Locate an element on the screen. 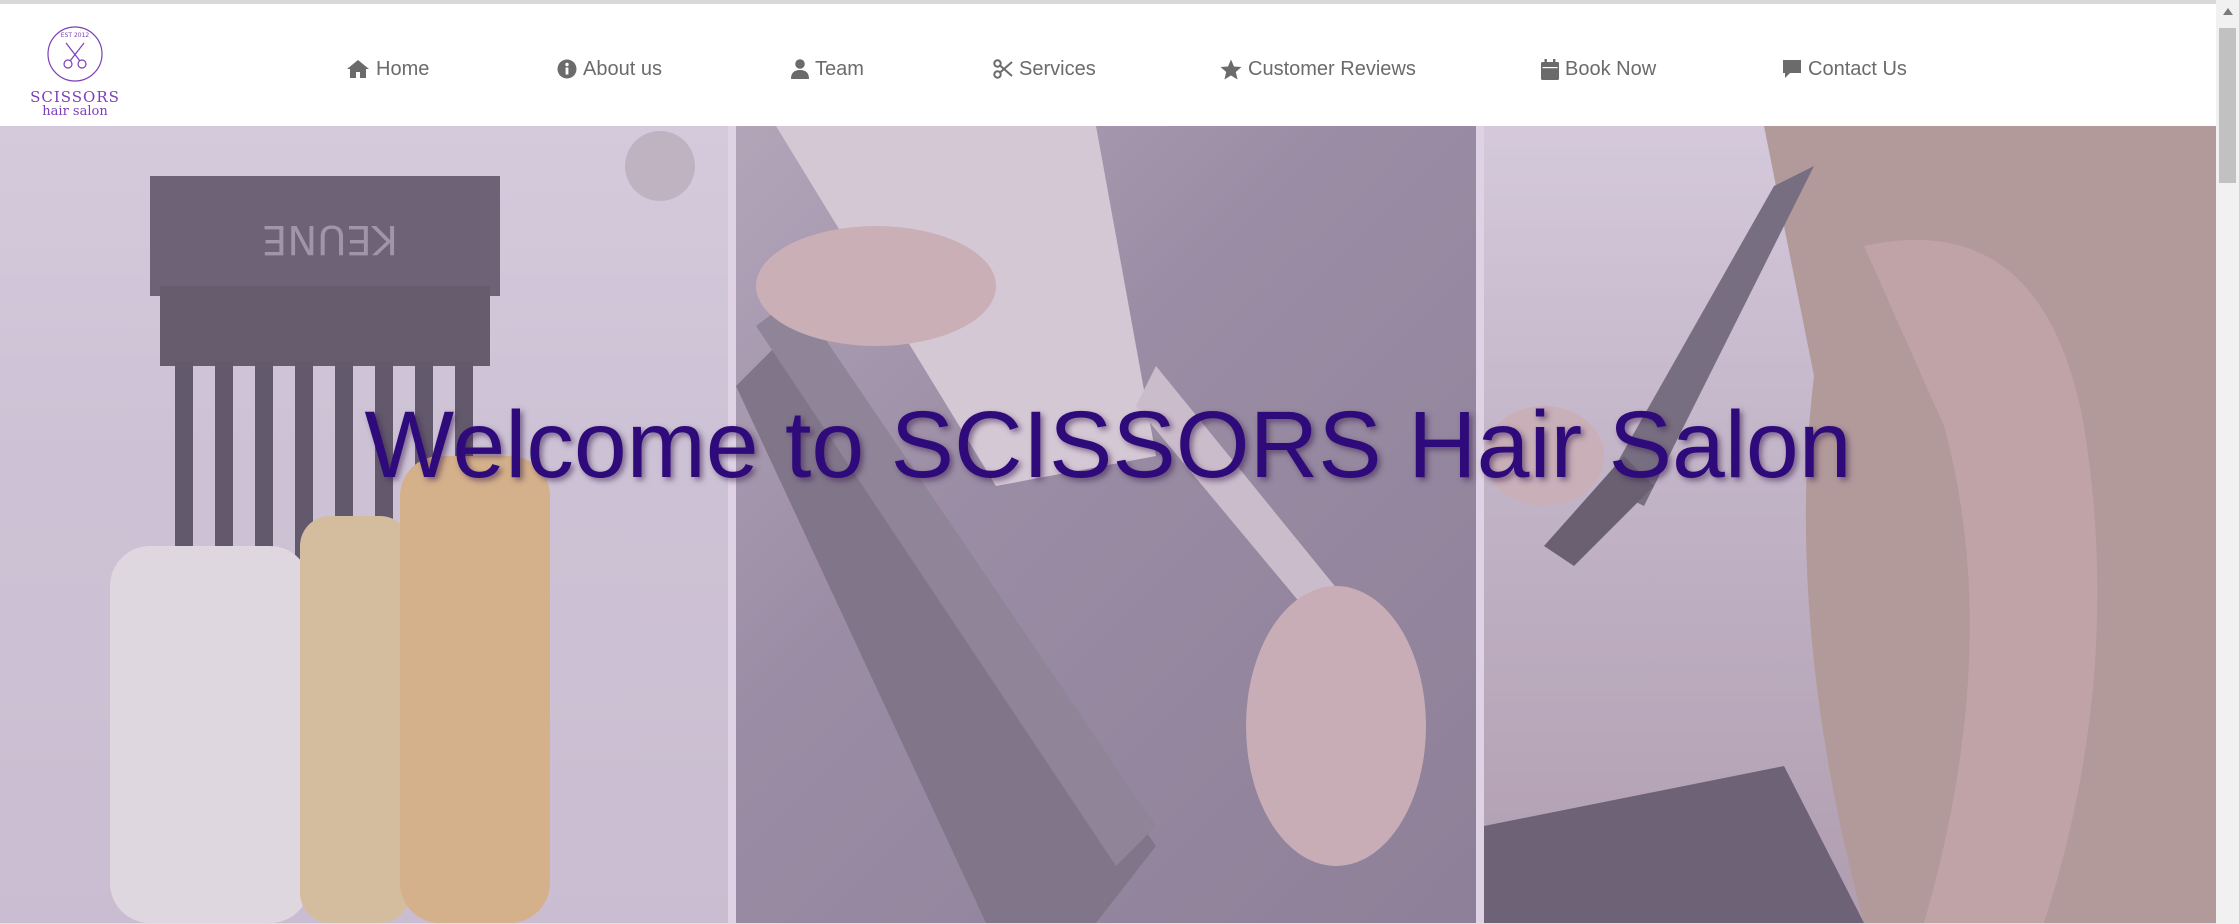 The width and height of the screenshot is (2239, 924). nav-about-us-label: About us is located at coordinates (622, 68).